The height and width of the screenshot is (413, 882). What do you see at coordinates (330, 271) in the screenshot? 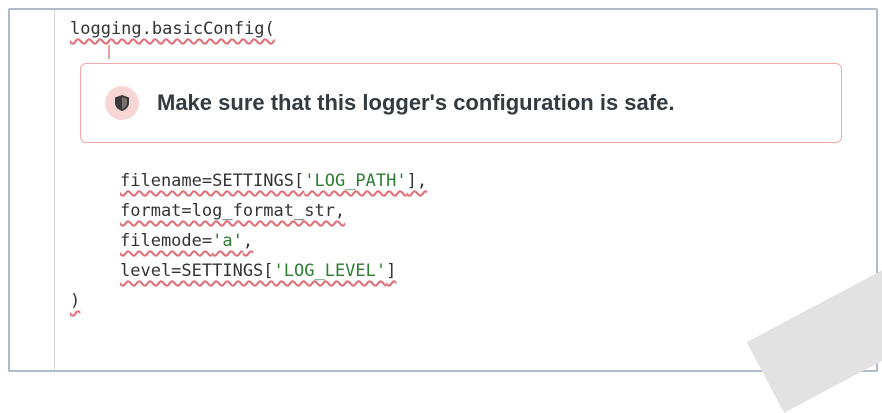
I see `string-literal: 'LOG_LEVEL'` at bounding box center [330, 271].